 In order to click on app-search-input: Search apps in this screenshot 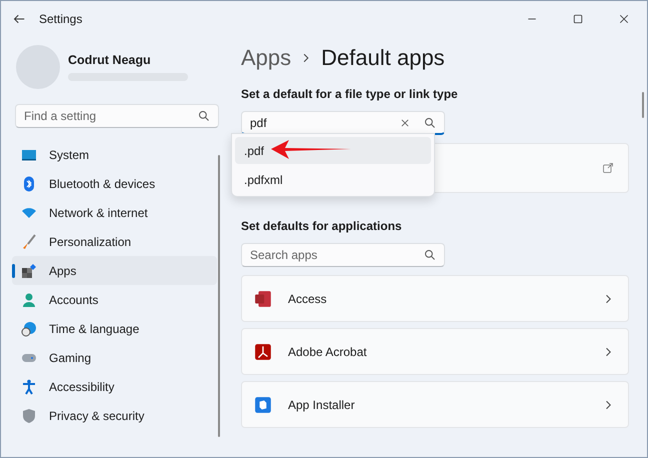, I will do `click(337, 255)`.